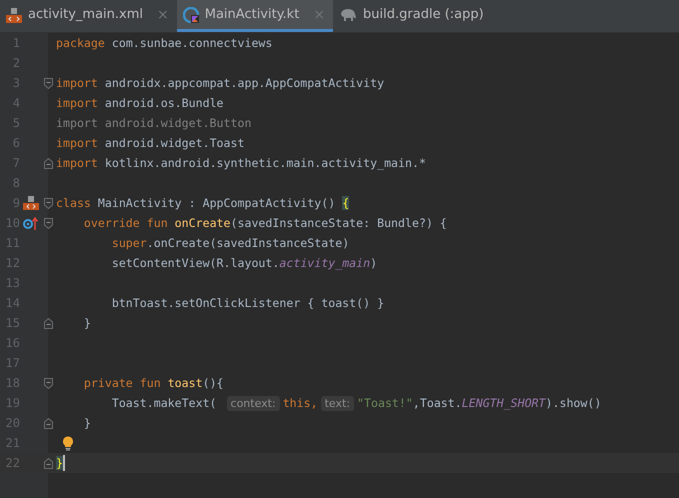 The height and width of the screenshot is (498, 679). I want to click on code-text: import androidx.appcompat.app.AppCompatActivity, so click(220, 83).